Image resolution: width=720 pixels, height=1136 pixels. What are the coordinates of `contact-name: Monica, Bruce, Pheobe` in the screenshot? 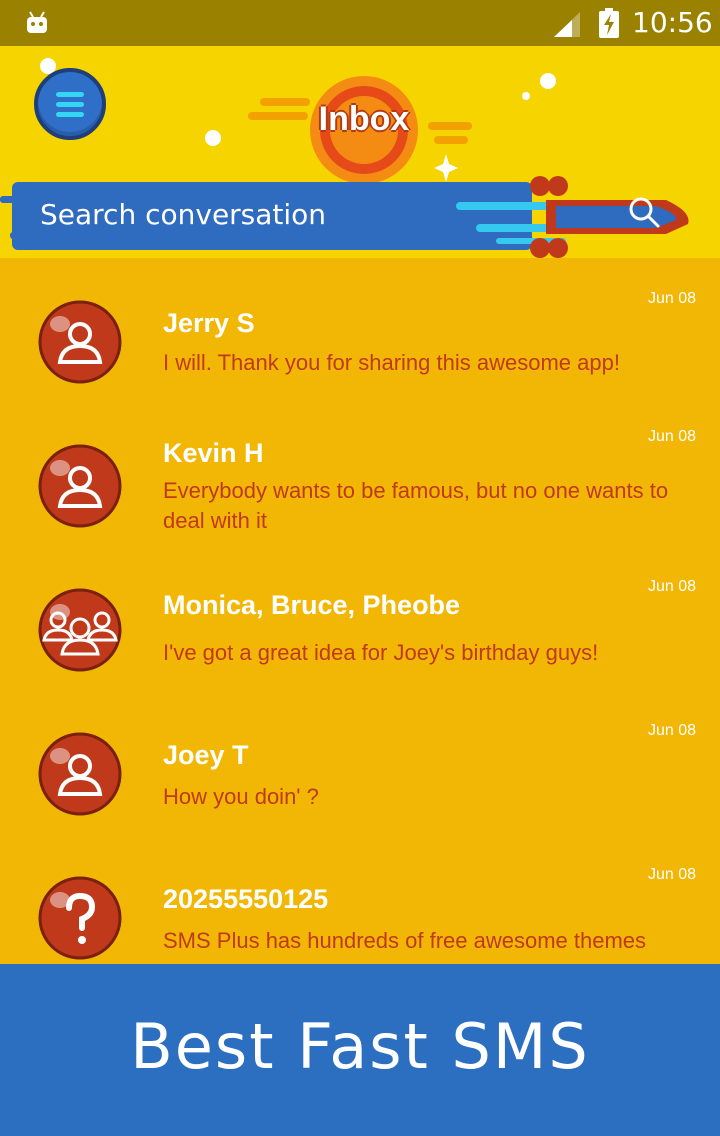 It's located at (312, 605).